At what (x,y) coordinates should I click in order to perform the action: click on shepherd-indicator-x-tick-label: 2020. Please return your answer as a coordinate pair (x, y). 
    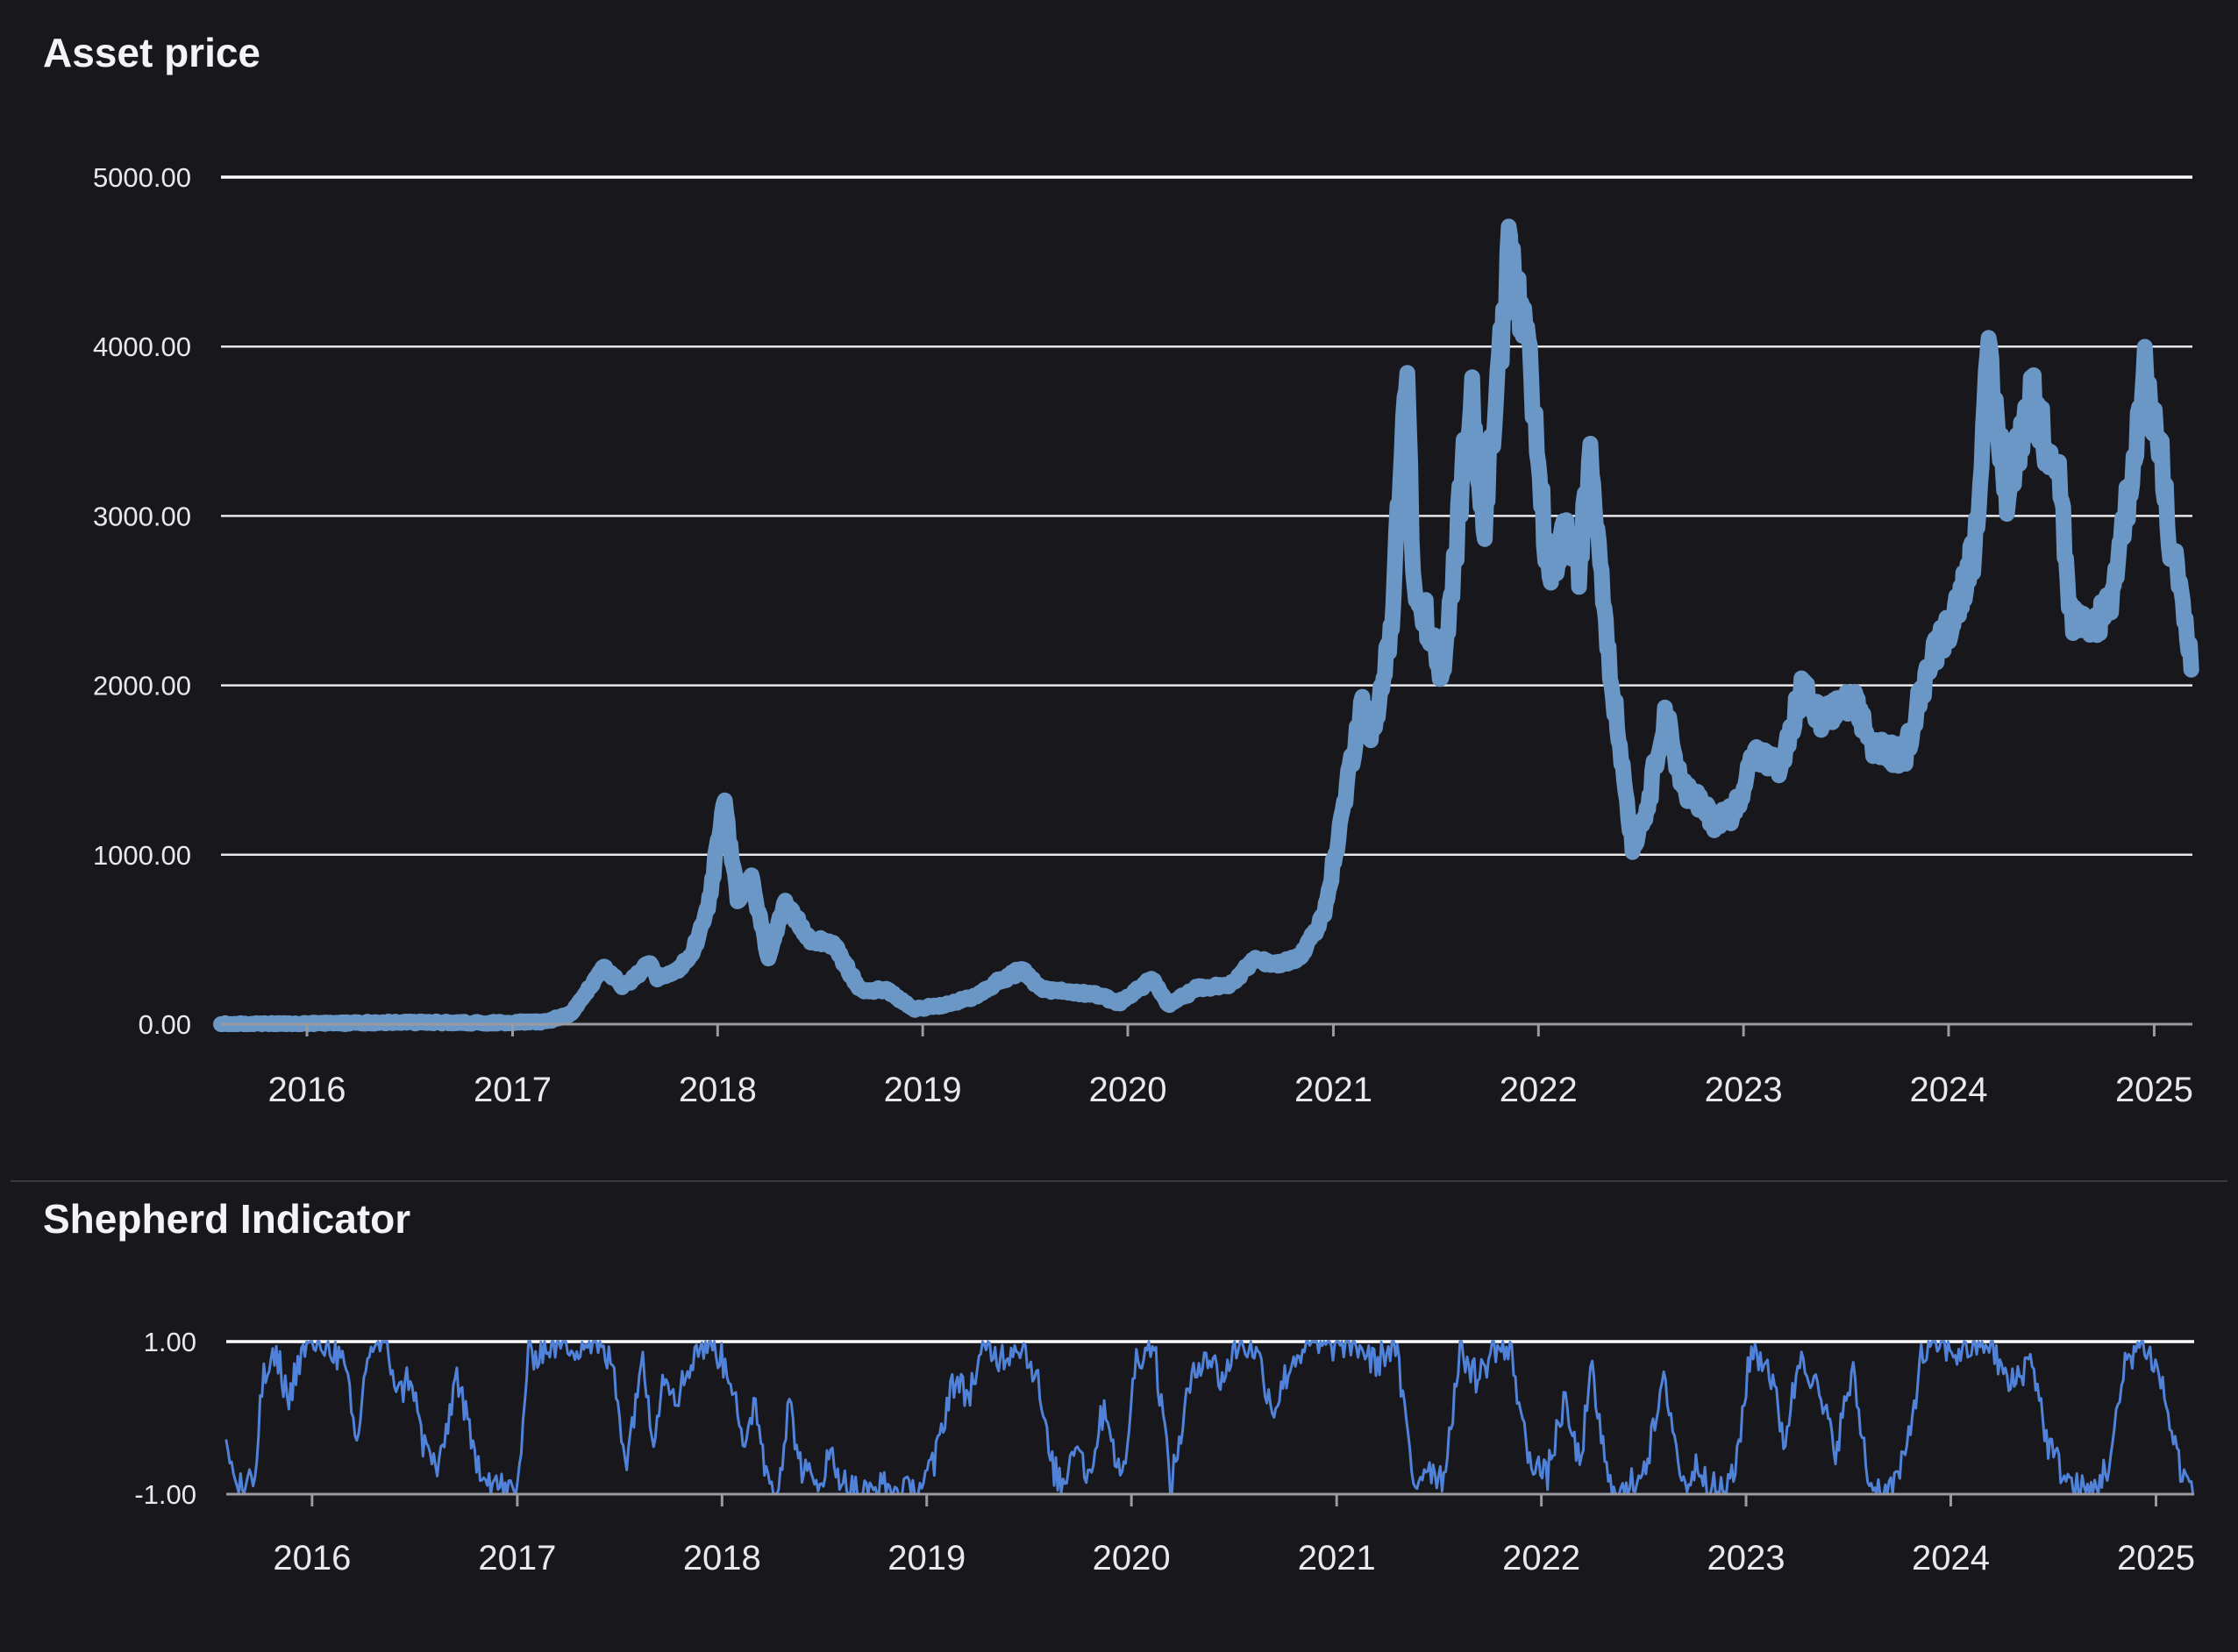
    Looking at the image, I should click on (1132, 1558).